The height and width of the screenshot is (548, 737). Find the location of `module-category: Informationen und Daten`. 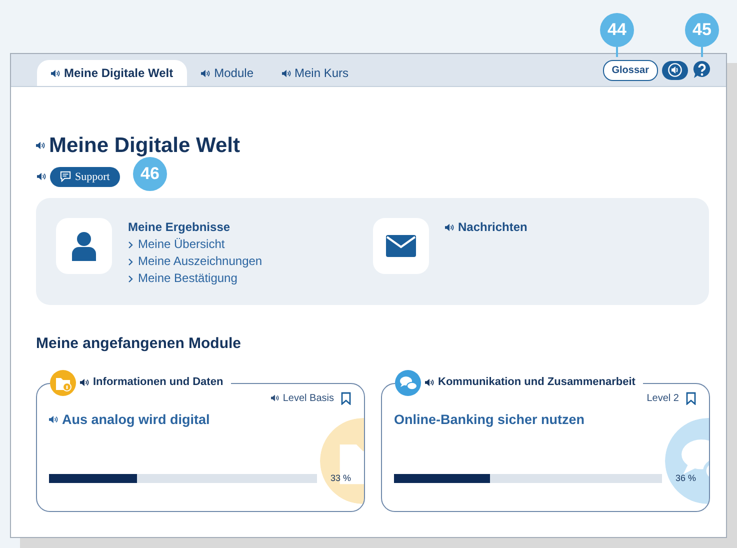

module-category: Informationen und Daten is located at coordinates (158, 382).